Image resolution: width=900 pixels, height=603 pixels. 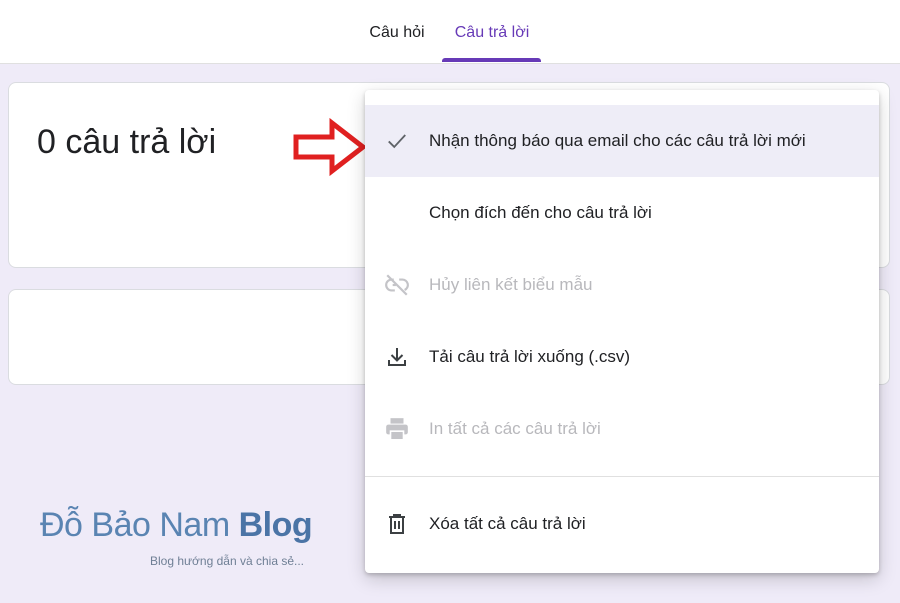 I want to click on watermark-title: Đỗ Bảo Nam Blog, so click(x=190, y=525).